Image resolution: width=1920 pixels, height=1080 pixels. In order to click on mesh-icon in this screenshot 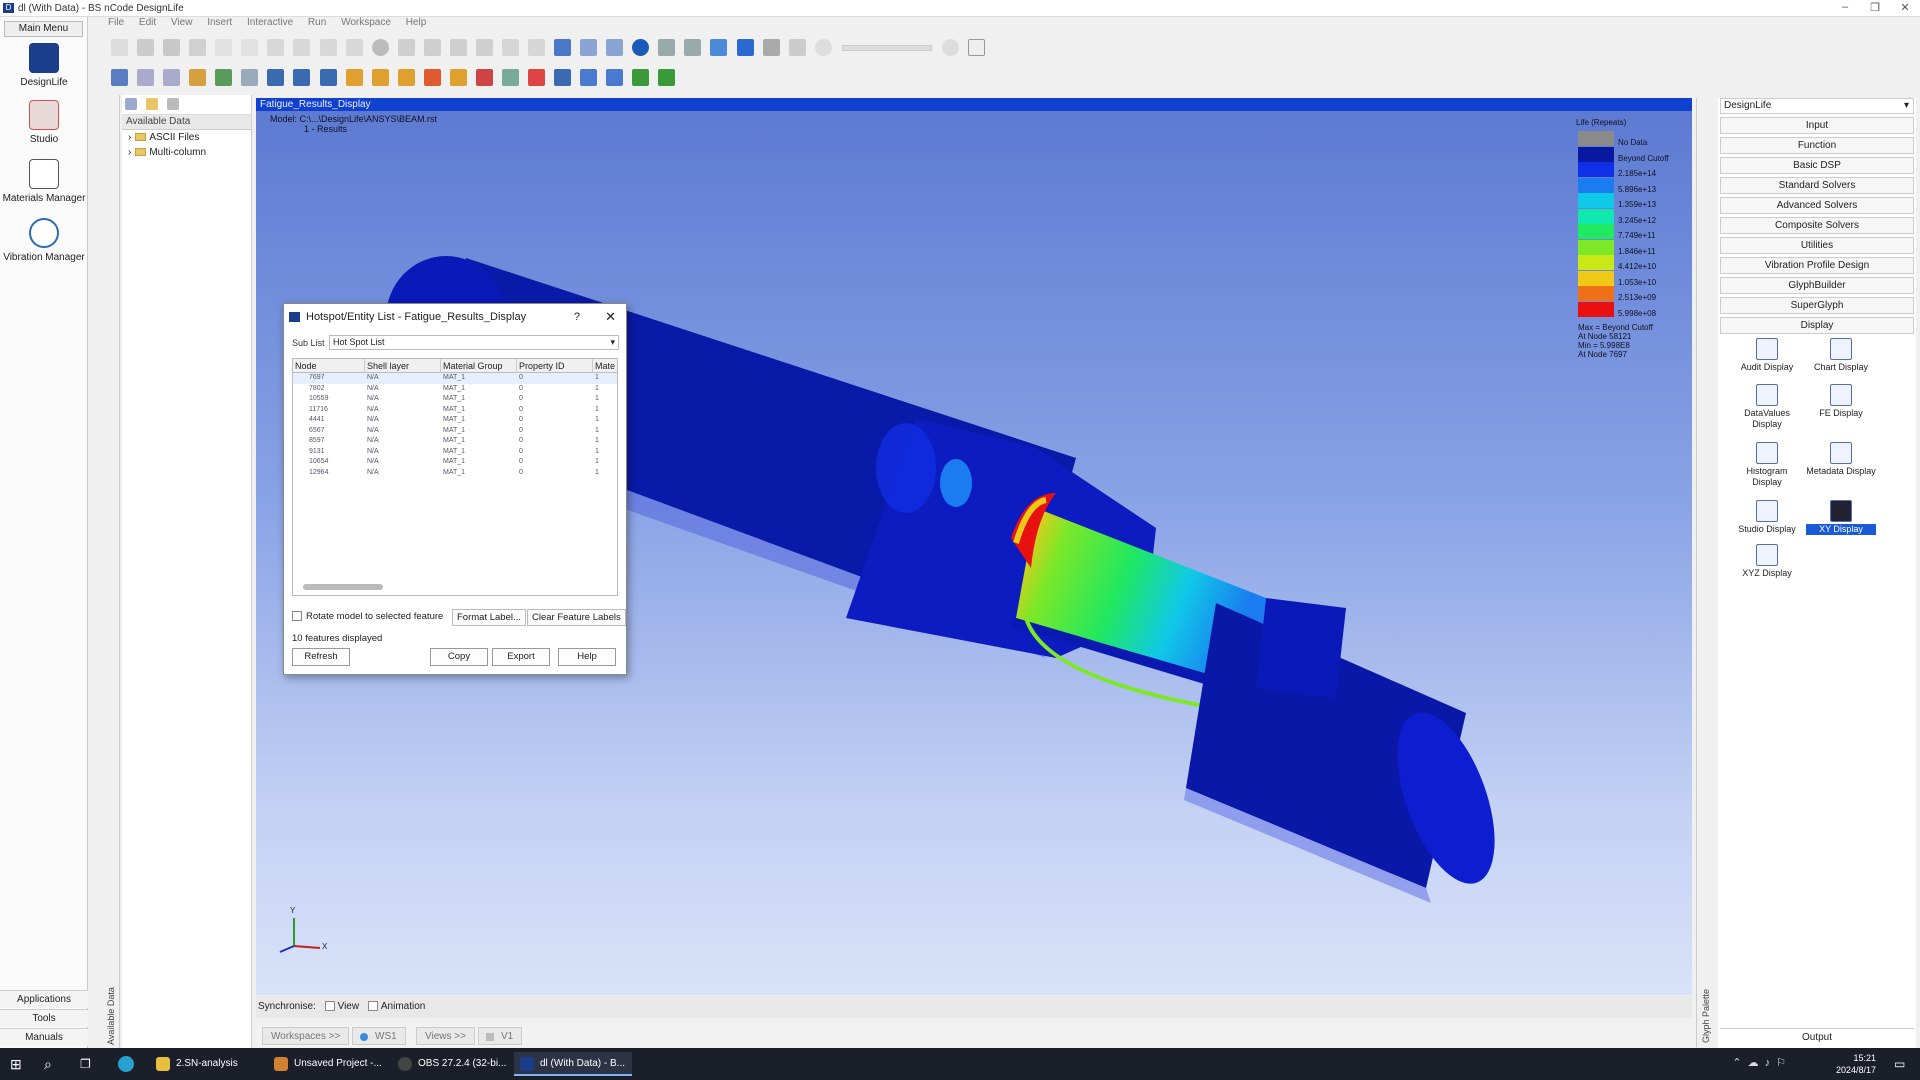, I will do `click(224, 77)`.